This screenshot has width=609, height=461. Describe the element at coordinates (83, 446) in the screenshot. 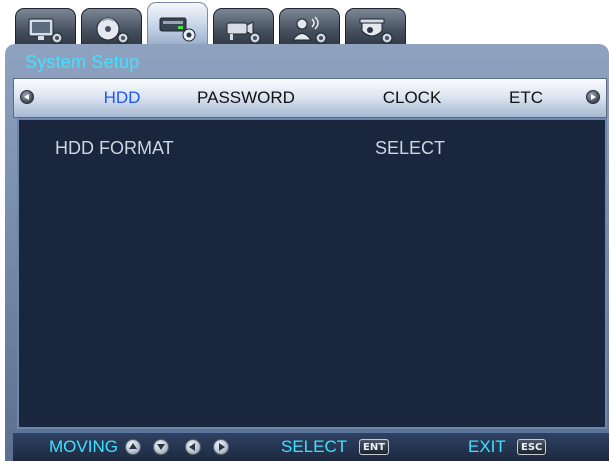

I see `moving-label: MOVING` at that location.